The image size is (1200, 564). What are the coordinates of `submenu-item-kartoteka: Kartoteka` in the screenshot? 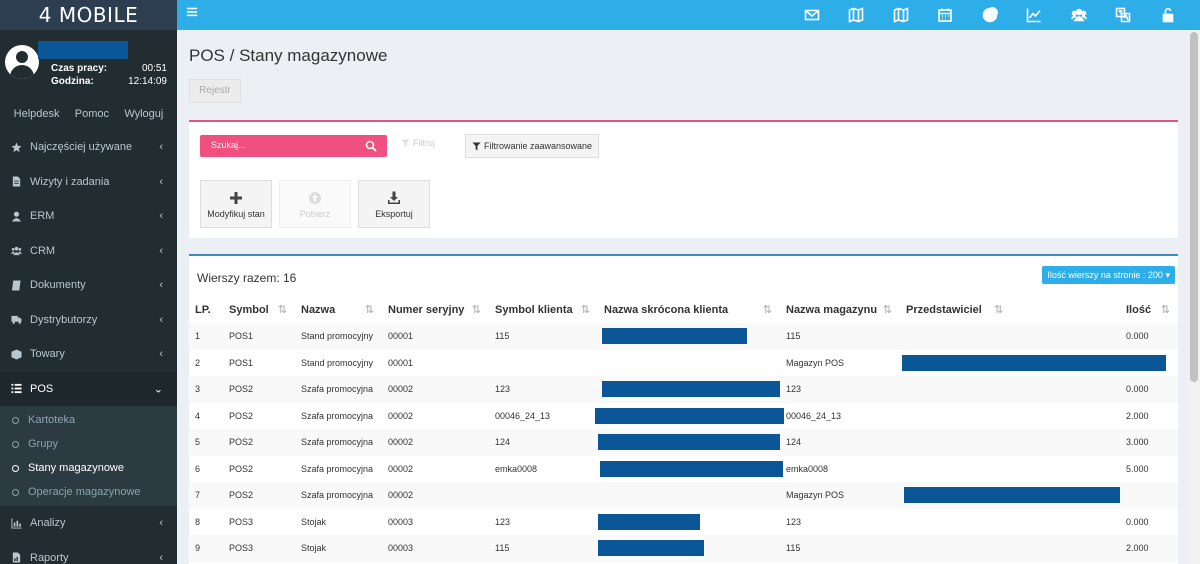 It's located at (88, 420).